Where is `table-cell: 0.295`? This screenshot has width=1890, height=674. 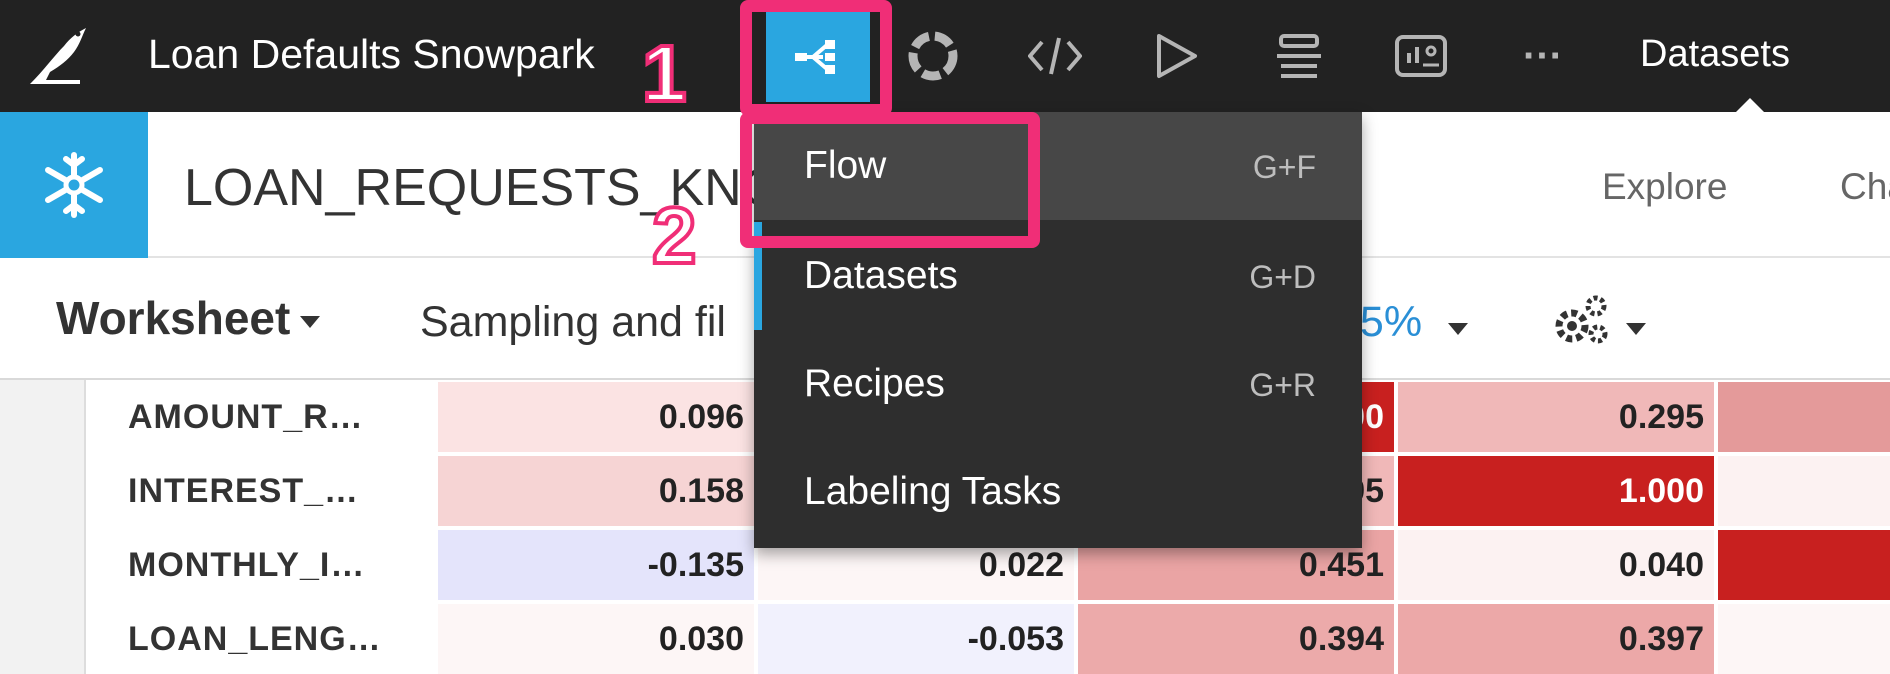
table-cell: 0.295 is located at coordinates (1556, 417).